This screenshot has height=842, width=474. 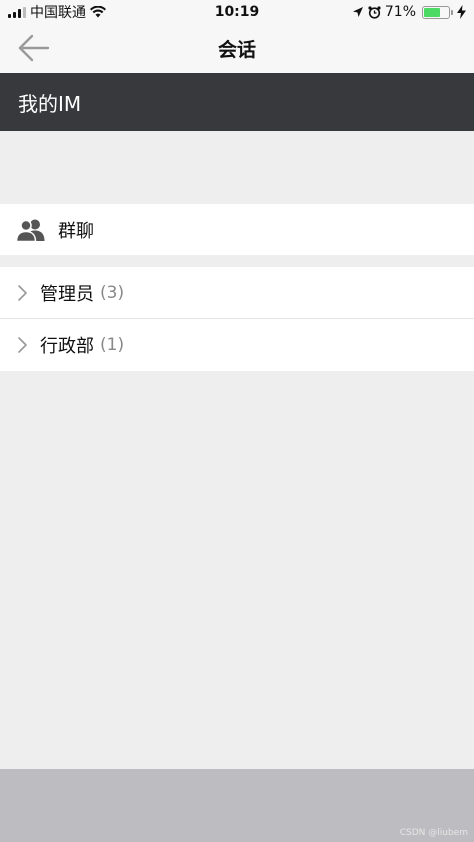 I want to click on battery-icon, so click(x=436, y=12).